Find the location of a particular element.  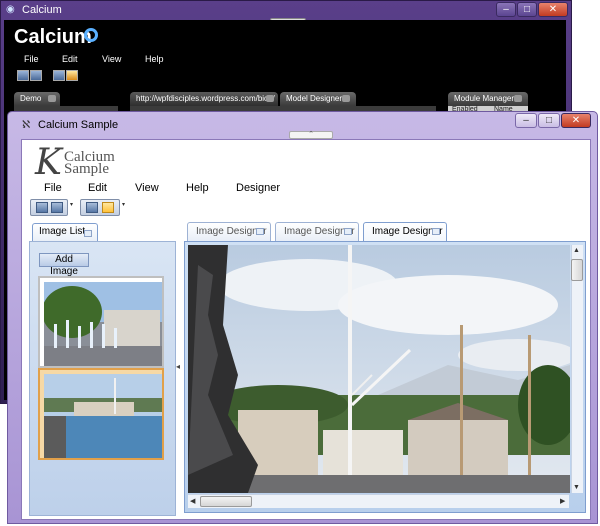

front-close-button: ✕ is located at coordinates (576, 120).